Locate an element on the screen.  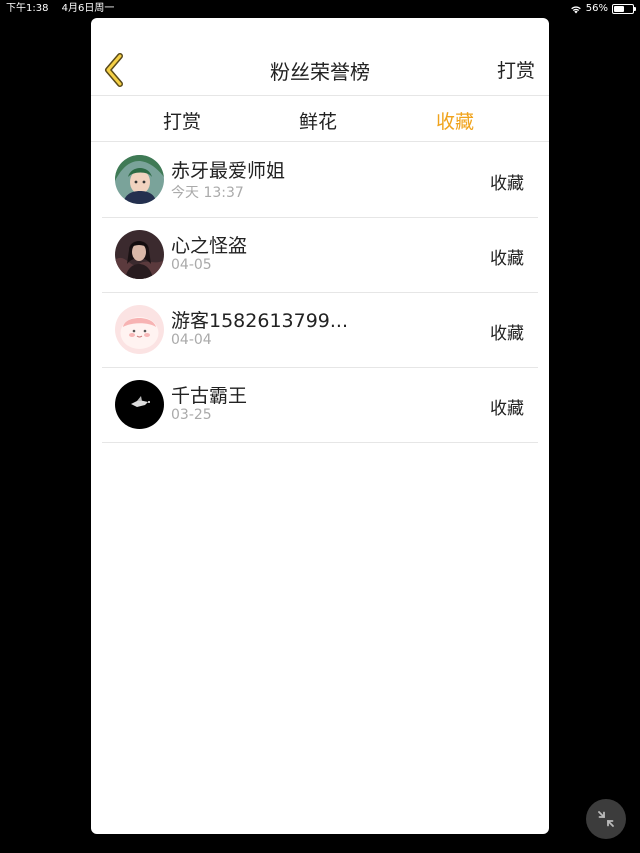
fan-name: 赤牙最爱师姐 is located at coordinates (228, 171).